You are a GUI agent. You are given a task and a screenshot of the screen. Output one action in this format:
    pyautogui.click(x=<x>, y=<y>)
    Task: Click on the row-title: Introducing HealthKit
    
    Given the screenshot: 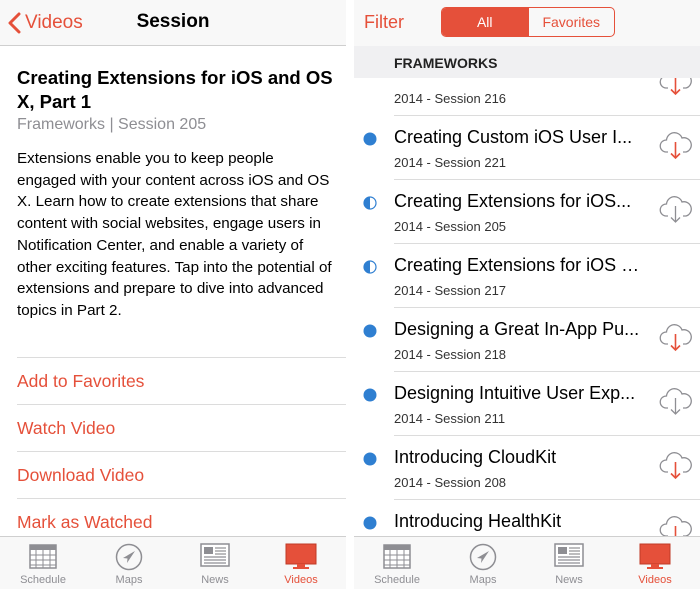 What is the action you would take?
    pyautogui.click(x=478, y=521)
    